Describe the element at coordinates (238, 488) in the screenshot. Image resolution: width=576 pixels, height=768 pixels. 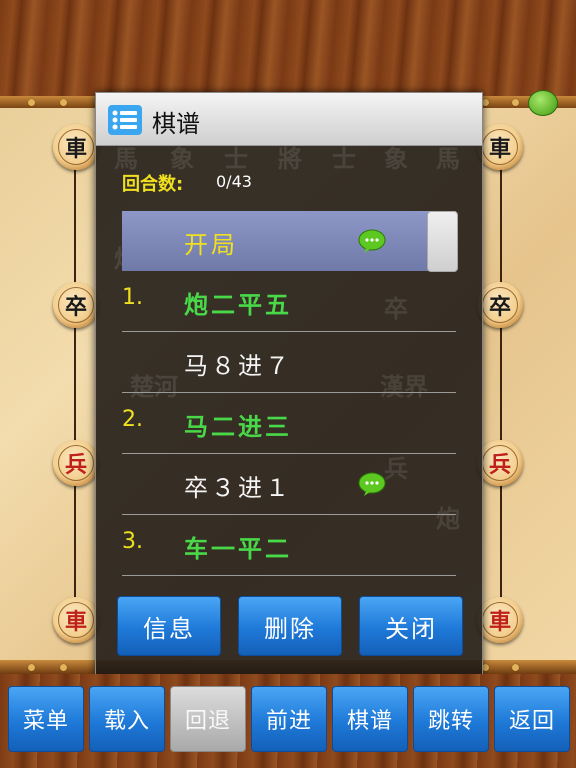
I see `move-text: 卒３进１` at that location.